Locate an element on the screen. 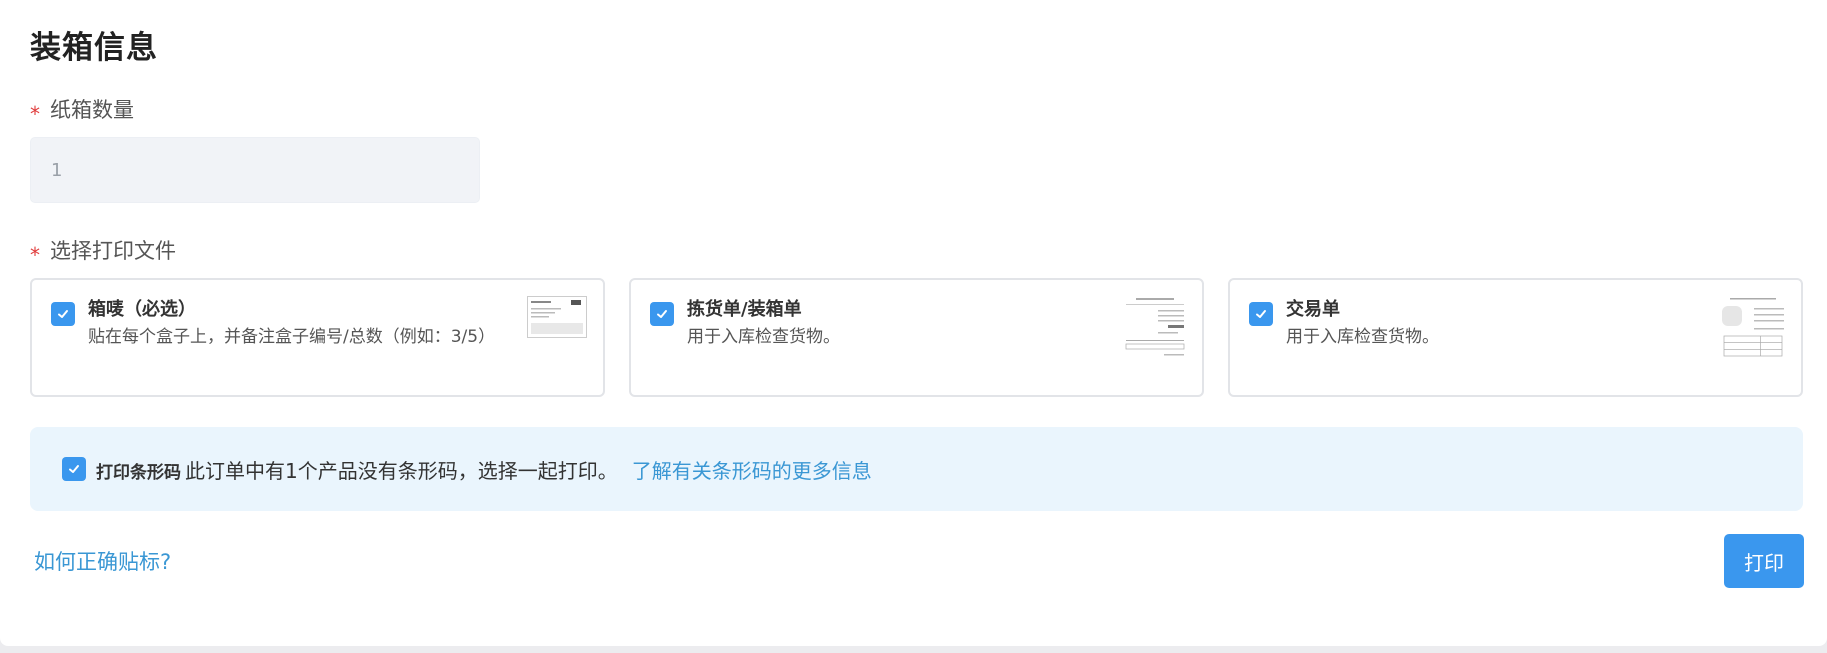 The width and height of the screenshot is (1827, 653). doc-card-shipping-mark: 箱唛（必选） 贴在每个盒子上，并备注盒子编号/总数（例如：3/5） is located at coordinates (317, 337).